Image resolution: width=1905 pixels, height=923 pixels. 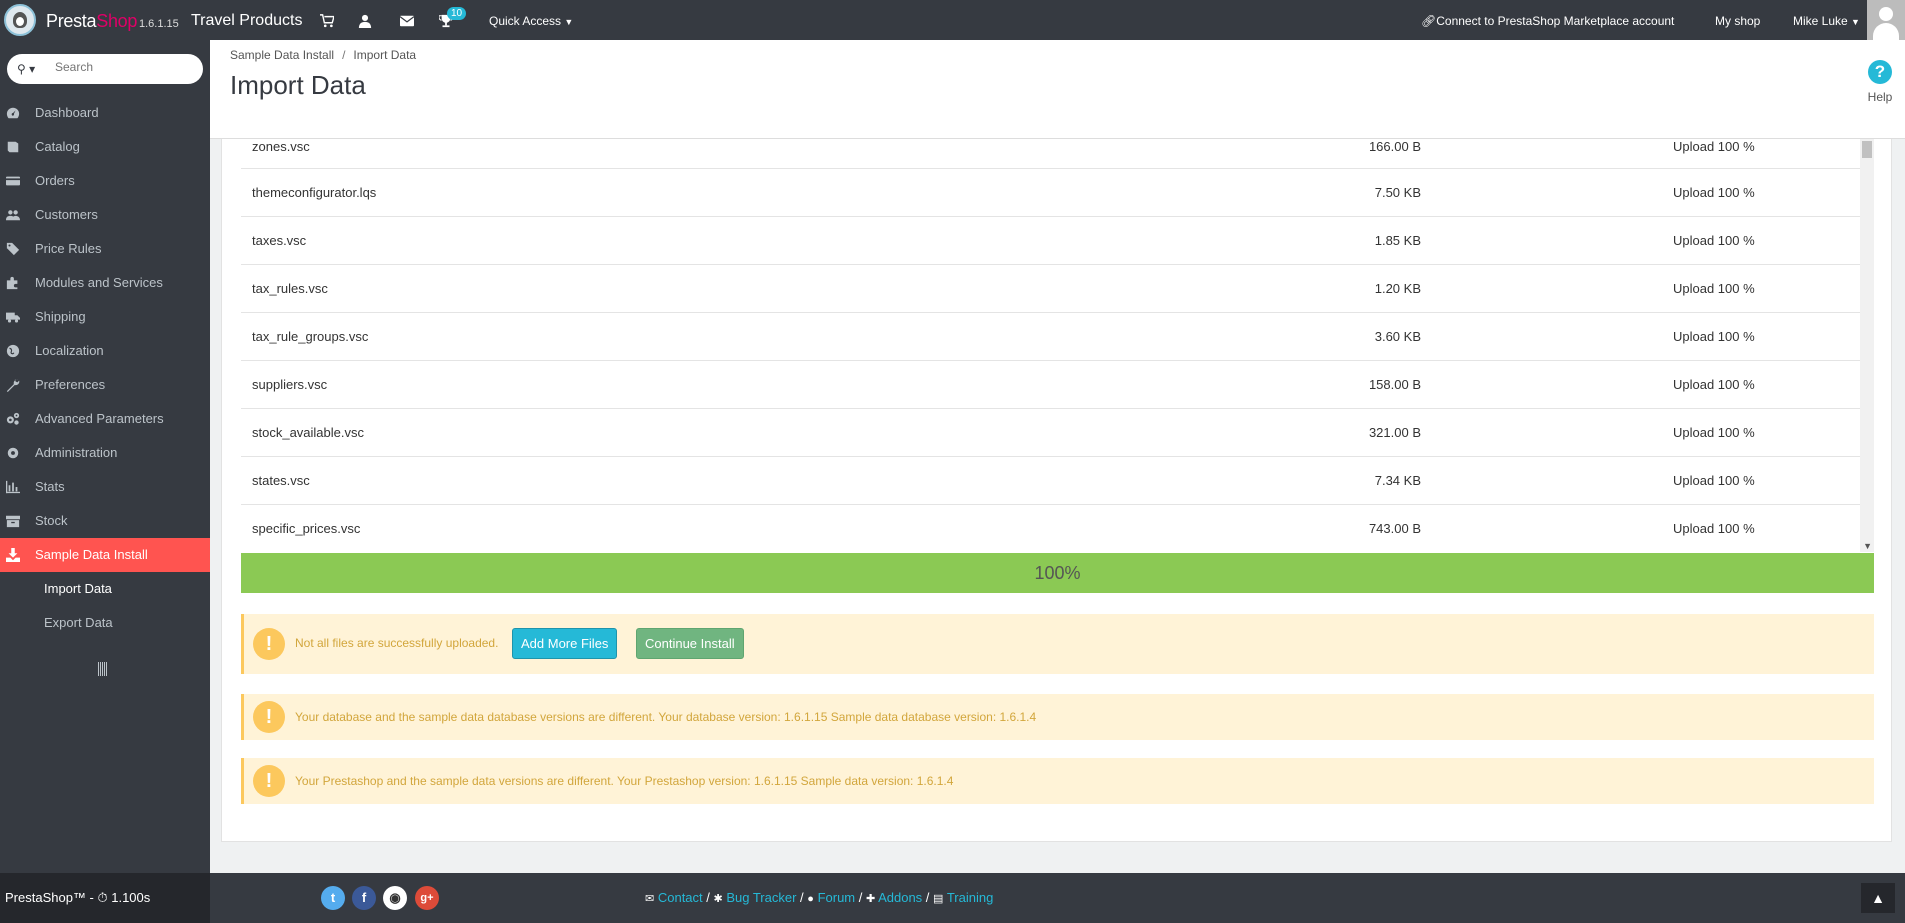 What do you see at coordinates (310, 336) in the screenshot?
I see `file-name: tax_rule_groups.vsc` at bounding box center [310, 336].